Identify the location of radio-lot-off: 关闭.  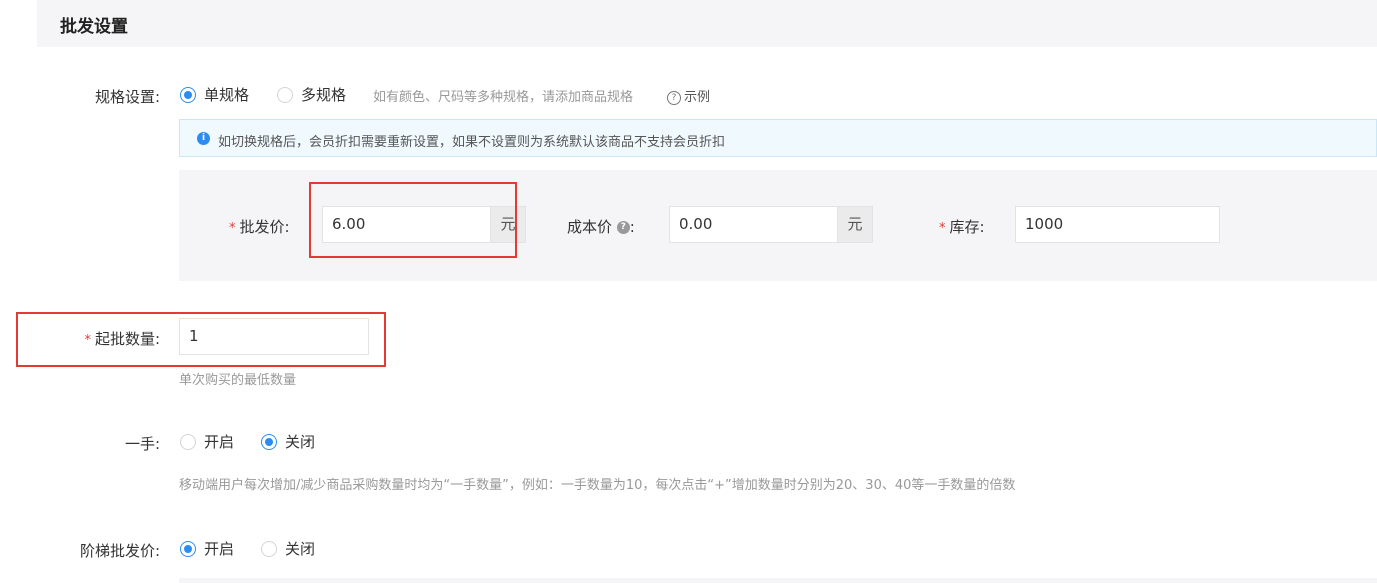
(288, 441).